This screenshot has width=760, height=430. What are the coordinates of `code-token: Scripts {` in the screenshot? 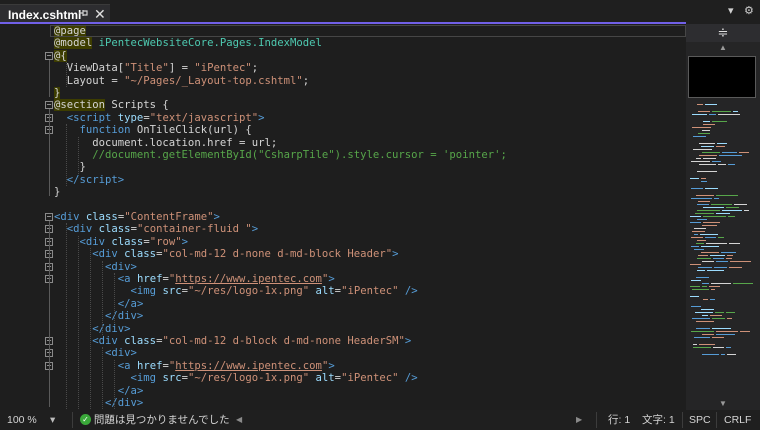 It's located at (137, 105).